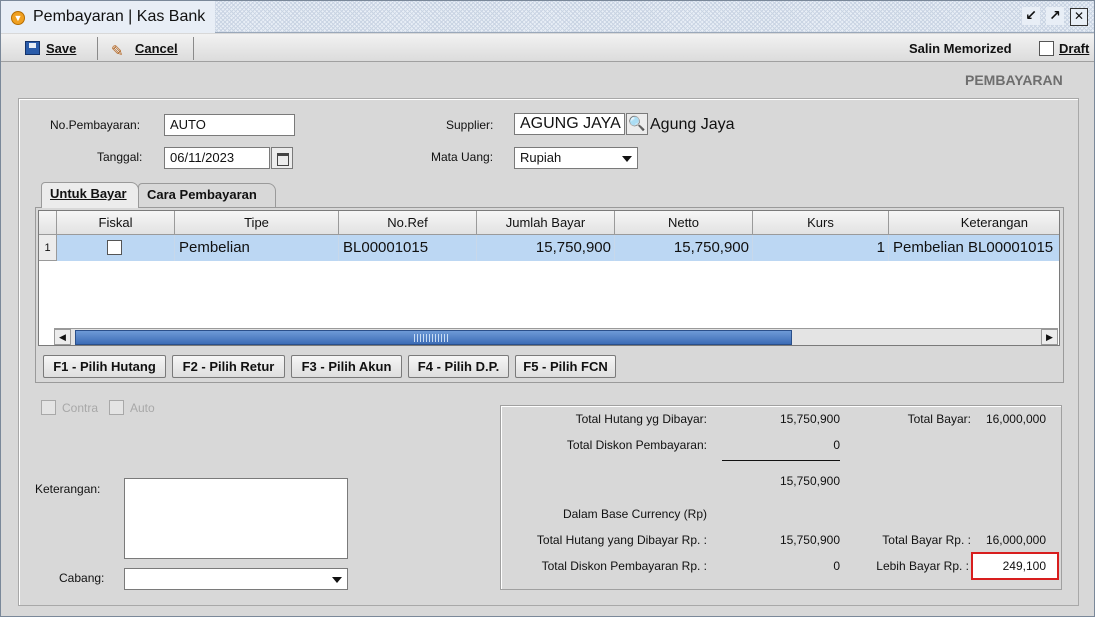 The height and width of the screenshot is (617, 1095). Describe the element at coordinates (637, 124) in the screenshot. I see `search-icon: 🔍` at that location.